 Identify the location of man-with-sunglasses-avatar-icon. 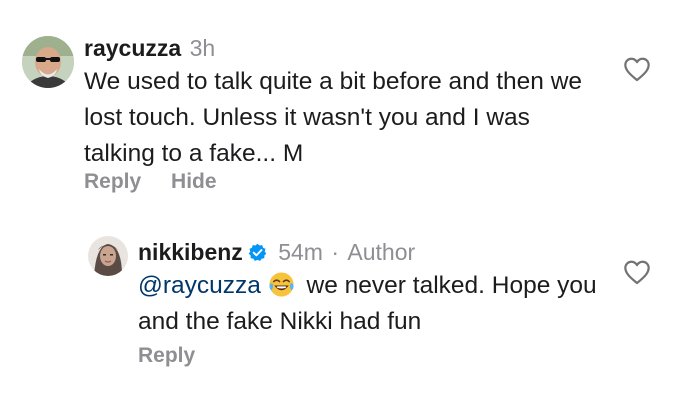
(48, 62).